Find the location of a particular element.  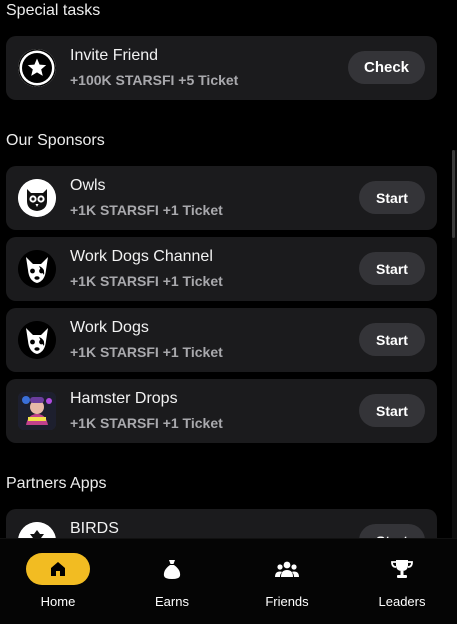

task-title: Hamster Drops is located at coordinates (124, 398).